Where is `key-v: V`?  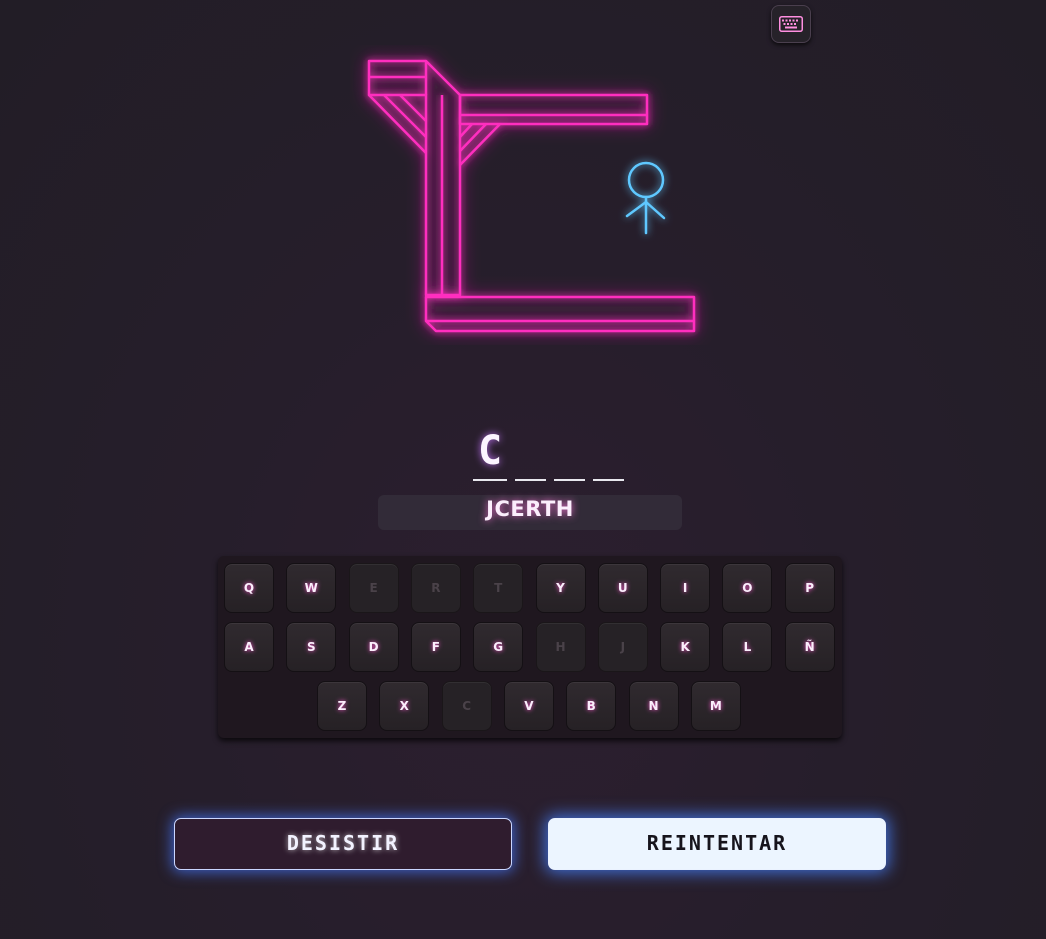
key-v: V is located at coordinates (528, 706).